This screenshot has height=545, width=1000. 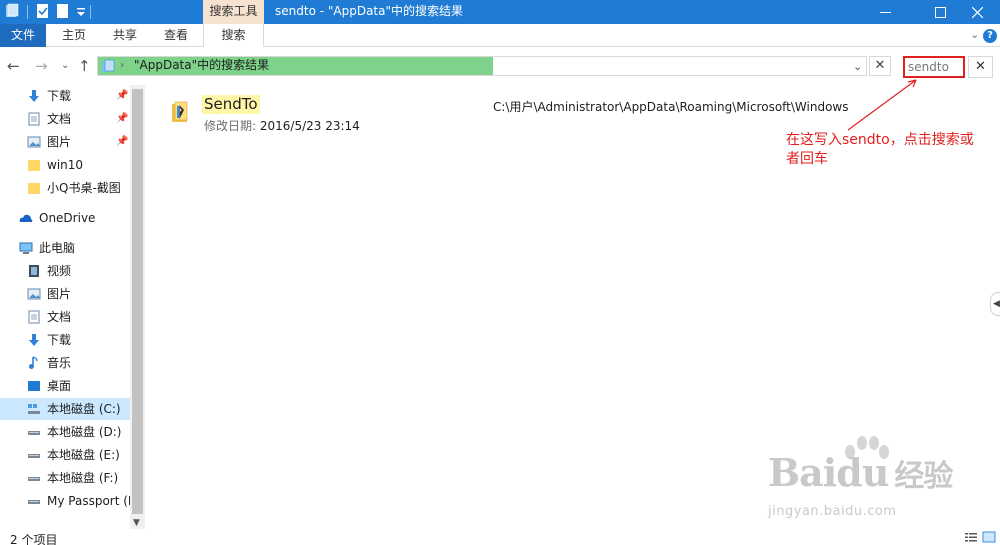 I want to click on tab-home: 主页, so click(x=74, y=35).